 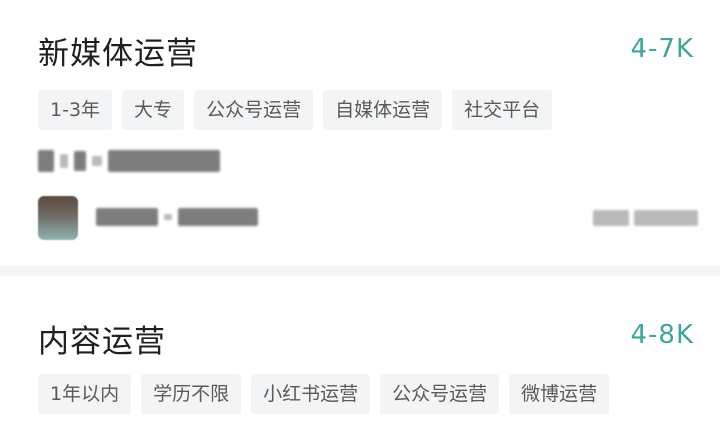 I want to click on job-tags: 1-3年 大专 公众号运营 自媒体运营 社交平台, so click(x=295, y=110).